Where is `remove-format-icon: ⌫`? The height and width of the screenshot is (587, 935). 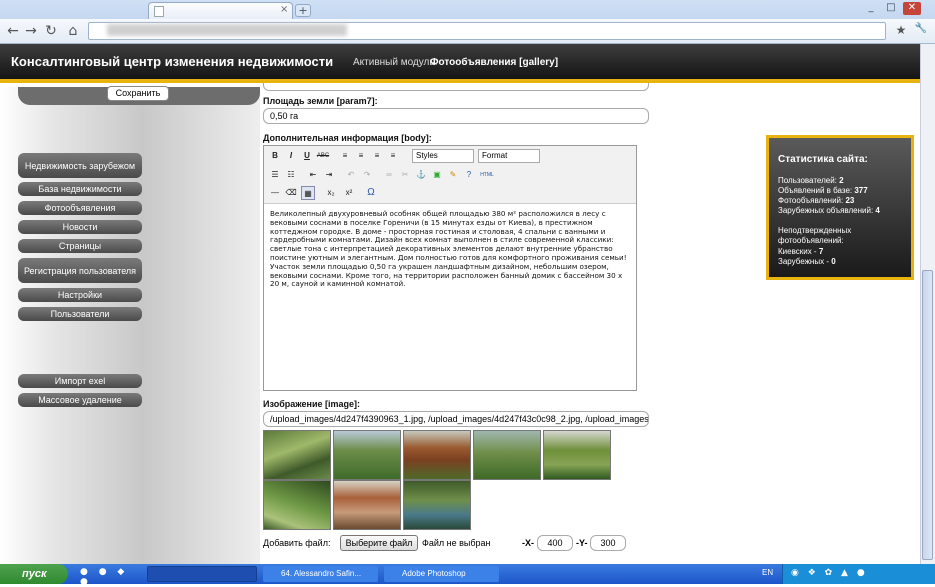 remove-format-icon: ⌫ is located at coordinates (291, 193).